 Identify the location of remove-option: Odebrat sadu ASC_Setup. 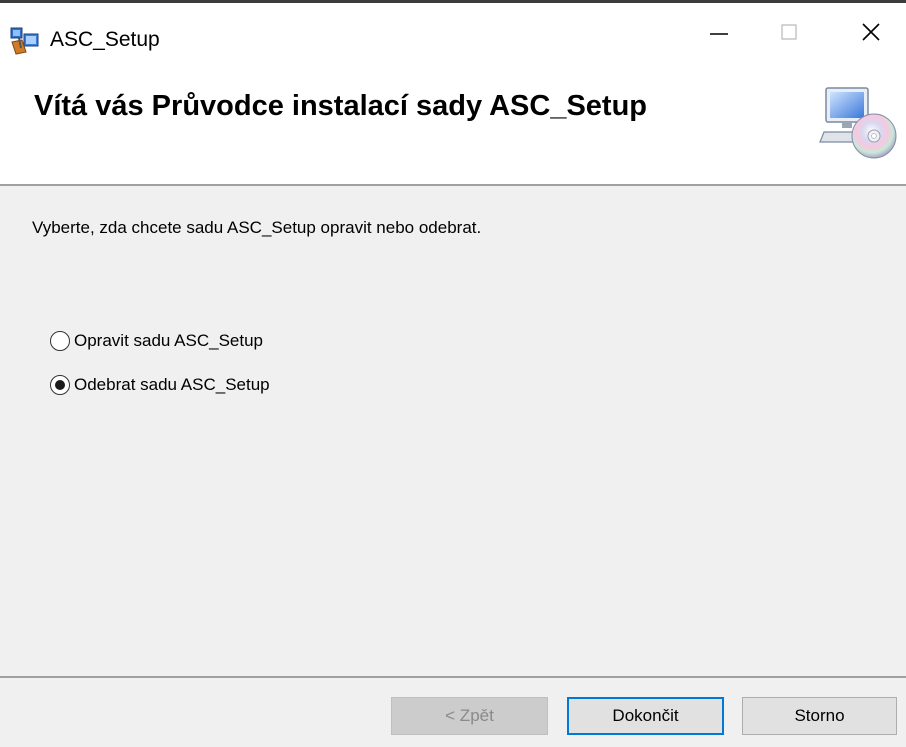
(160, 385).